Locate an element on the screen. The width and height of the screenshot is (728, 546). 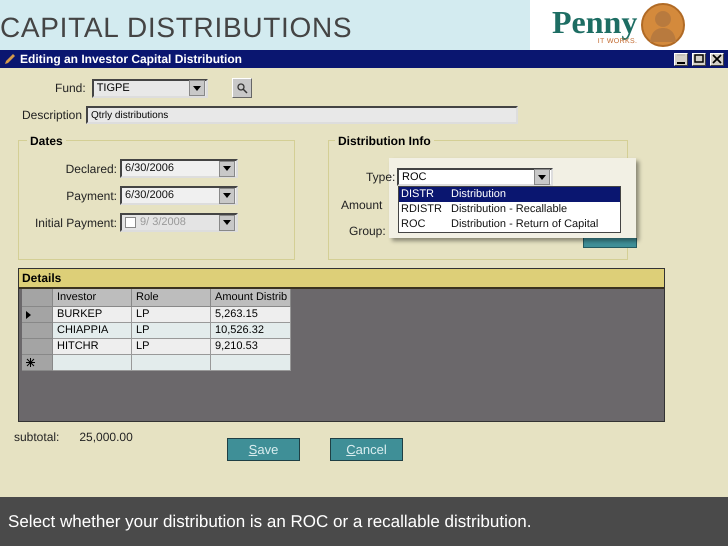
pencil-icon is located at coordinates (10, 59).